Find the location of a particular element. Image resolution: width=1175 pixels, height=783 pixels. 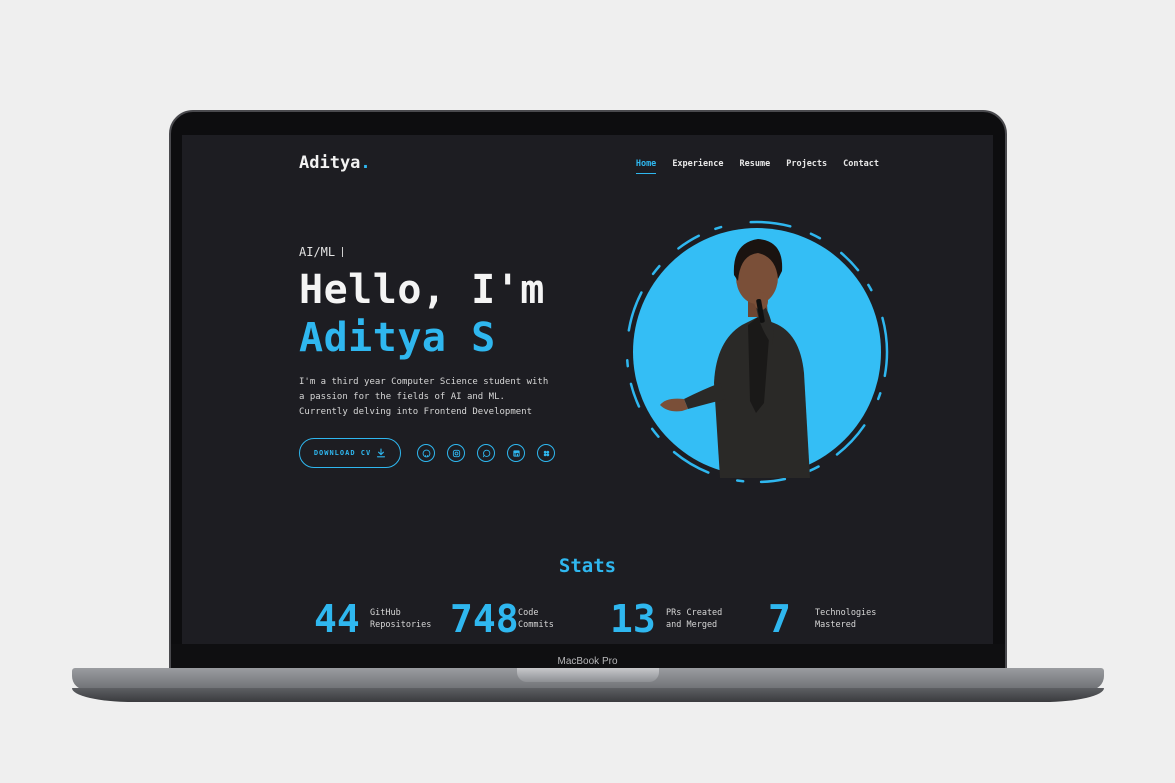

nav-experience: Experience is located at coordinates (697, 166).